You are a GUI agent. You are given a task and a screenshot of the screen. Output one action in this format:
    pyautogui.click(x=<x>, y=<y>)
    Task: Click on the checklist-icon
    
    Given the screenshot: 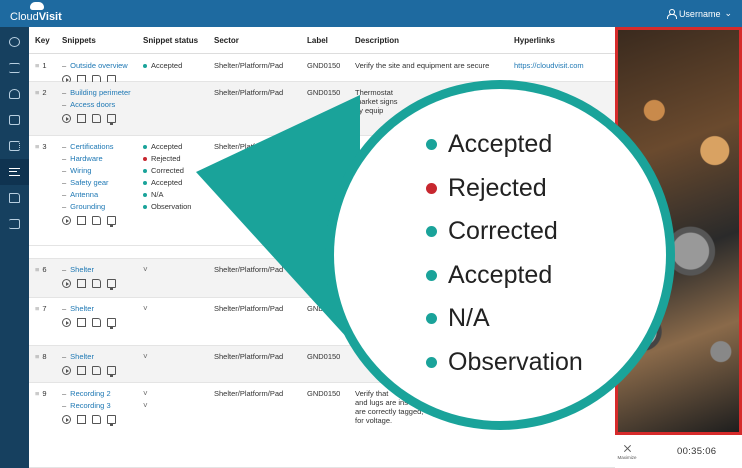 What is the action you would take?
    pyautogui.click(x=14, y=68)
    